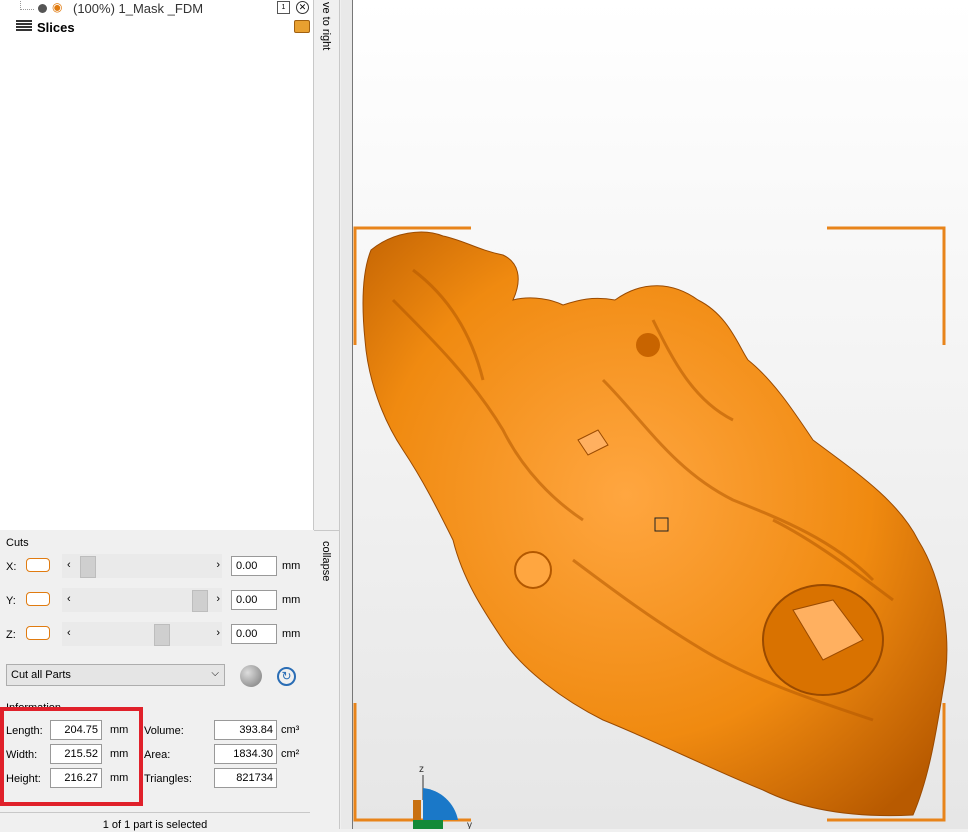 This screenshot has width=968, height=832. What do you see at coordinates (290, 730) in the screenshot?
I see `volume-unit: cm³` at bounding box center [290, 730].